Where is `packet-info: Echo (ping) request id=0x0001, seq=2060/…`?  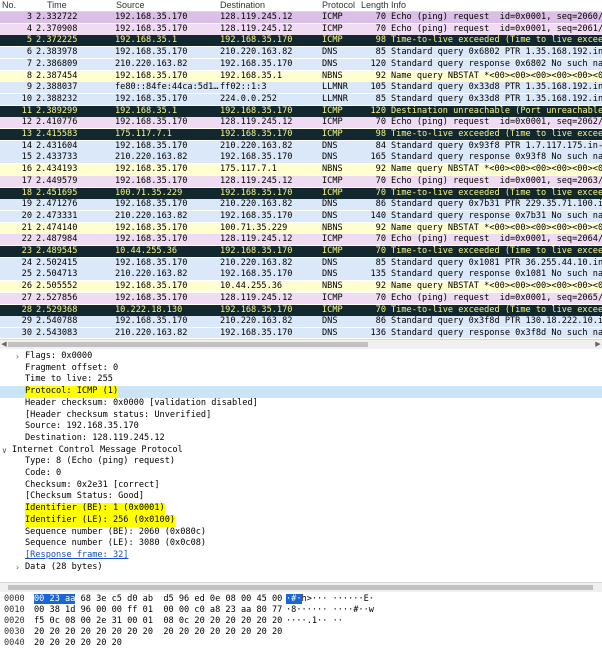
packet-info: Echo (ping) request id=0x0001, seq=2060/… is located at coordinates (496, 17).